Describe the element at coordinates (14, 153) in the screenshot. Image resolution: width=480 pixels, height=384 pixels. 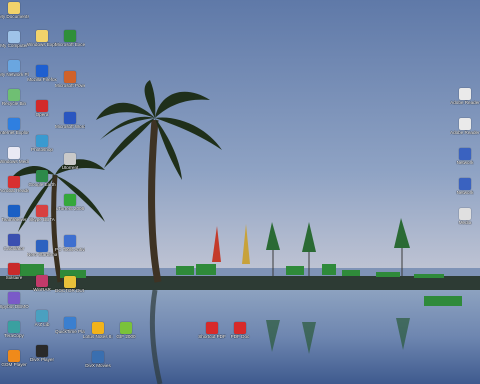
I see `media-player-icon` at that location.